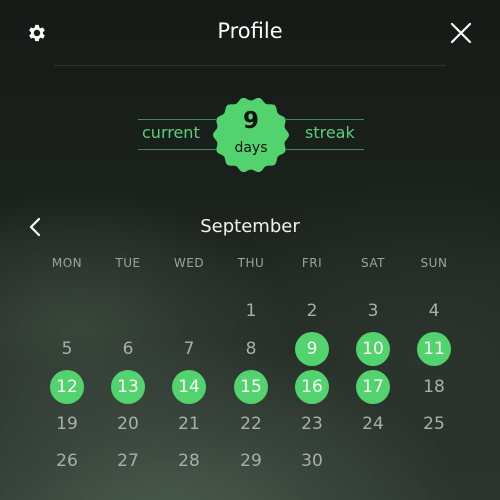 This screenshot has width=500, height=500. Describe the element at coordinates (128, 387) in the screenshot. I see `calendar-day-13: 13` at that location.